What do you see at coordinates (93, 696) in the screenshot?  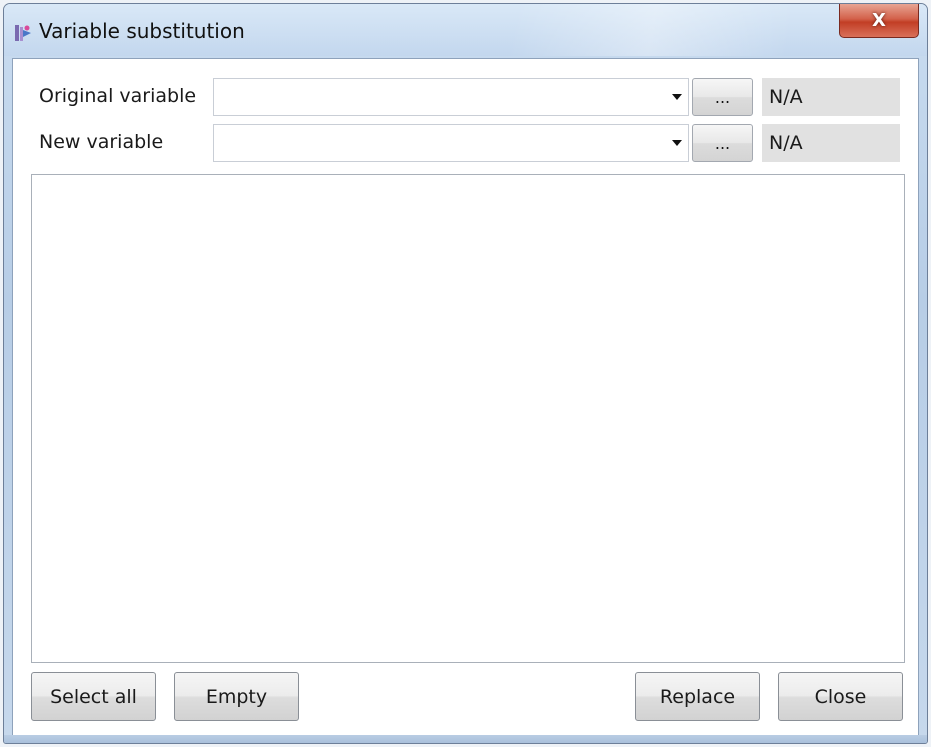 I see `select-all-button: Select all` at bounding box center [93, 696].